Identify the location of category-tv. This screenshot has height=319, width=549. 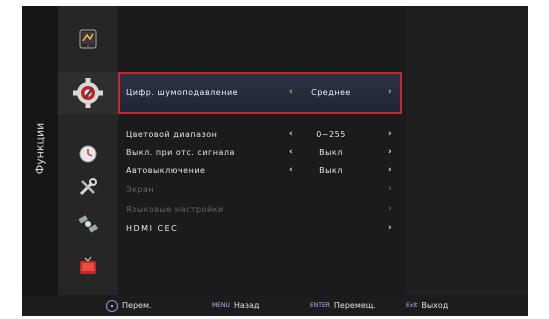
(88, 266).